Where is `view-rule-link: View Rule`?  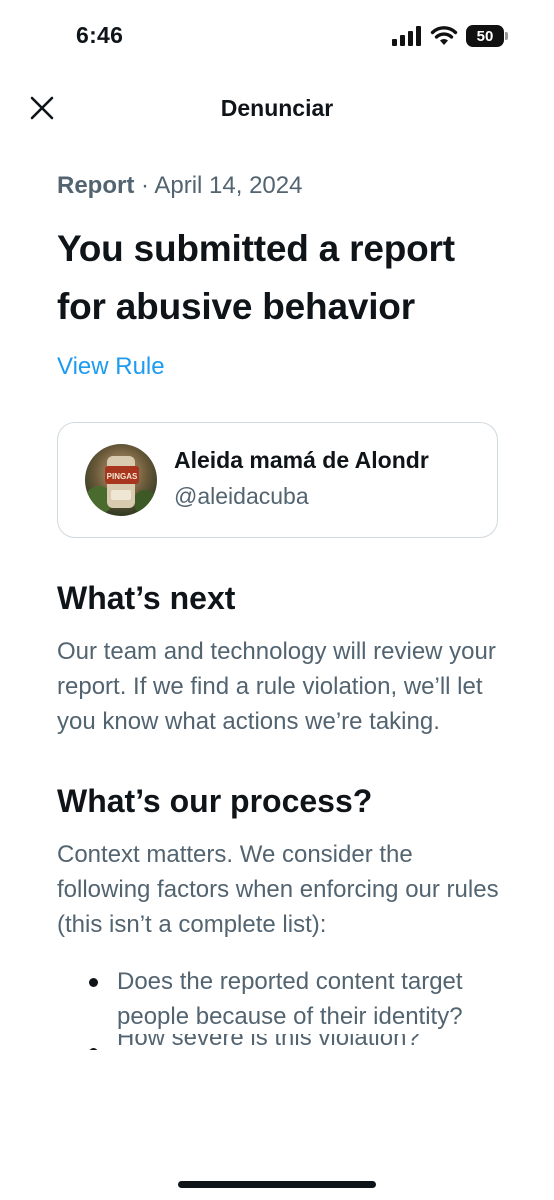 view-rule-link: View Rule is located at coordinates (111, 367).